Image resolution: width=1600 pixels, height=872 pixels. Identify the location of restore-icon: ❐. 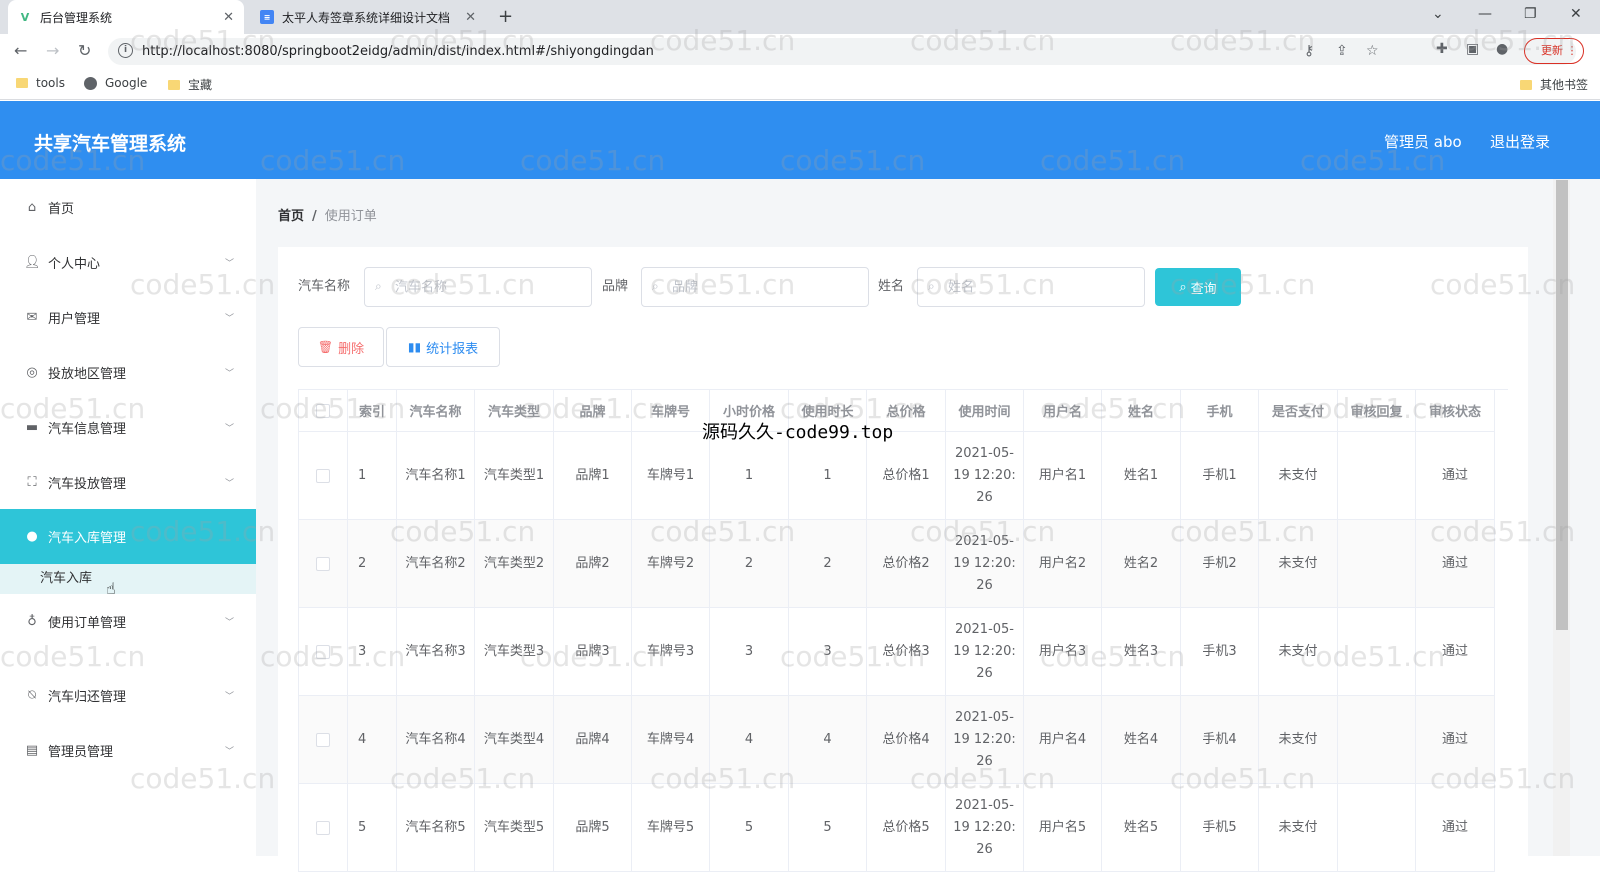
(1530, 14).